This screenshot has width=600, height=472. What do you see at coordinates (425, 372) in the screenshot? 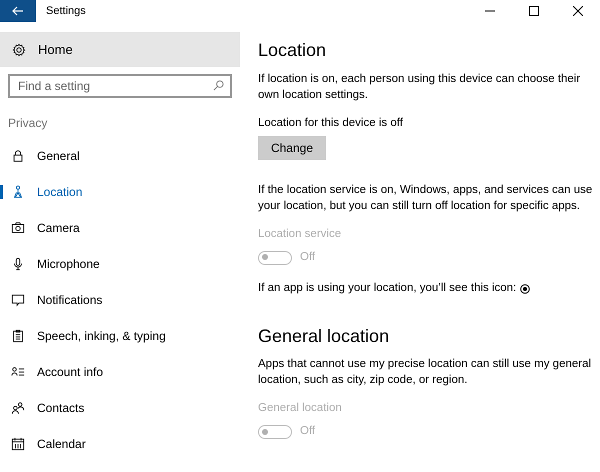
I see `description-text: Apps that cannot use my precise location can still use my general location, such as city, zip code, or region.` at bounding box center [425, 372].